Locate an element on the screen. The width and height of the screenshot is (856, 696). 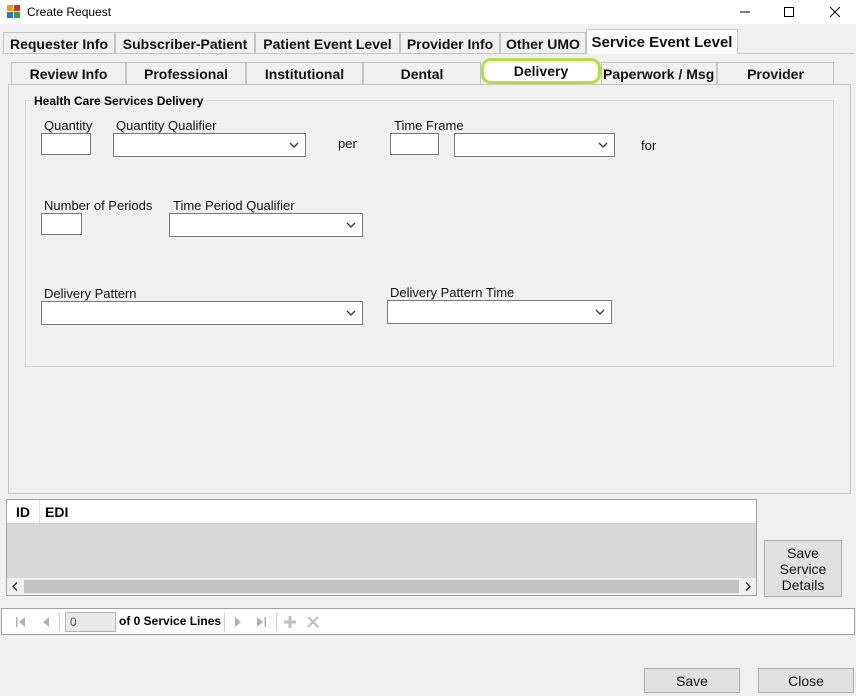
maximize-icon is located at coordinates (789, 12).